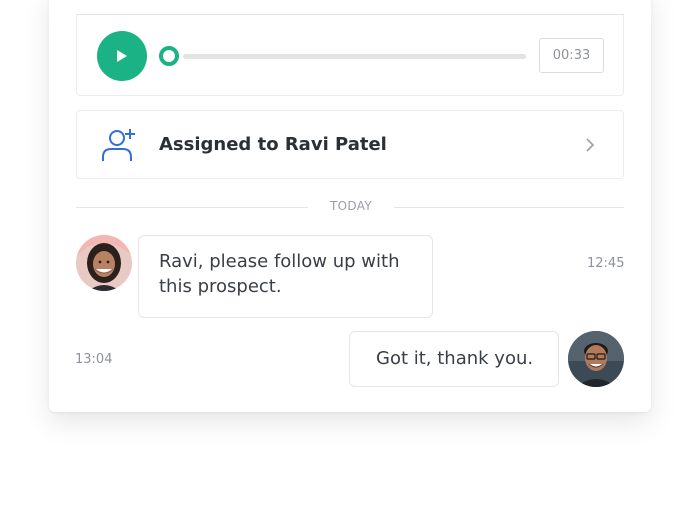 The width and height of the screenshot is (700, 512). I want to click on assignment-label: Assigned to Ravi Patel, so click(273, 144).